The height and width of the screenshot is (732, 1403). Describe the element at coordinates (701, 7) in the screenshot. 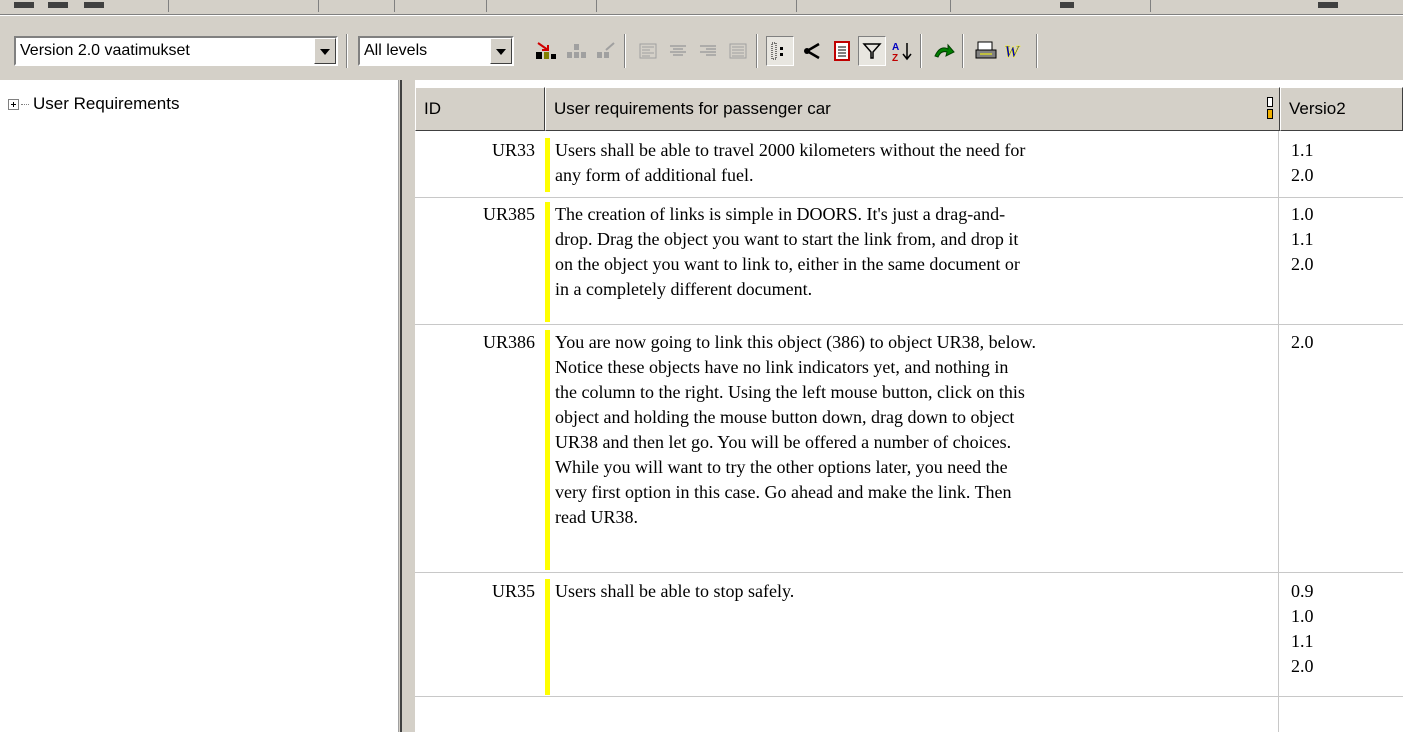

I see `menu-toolbar-strip` at that location.